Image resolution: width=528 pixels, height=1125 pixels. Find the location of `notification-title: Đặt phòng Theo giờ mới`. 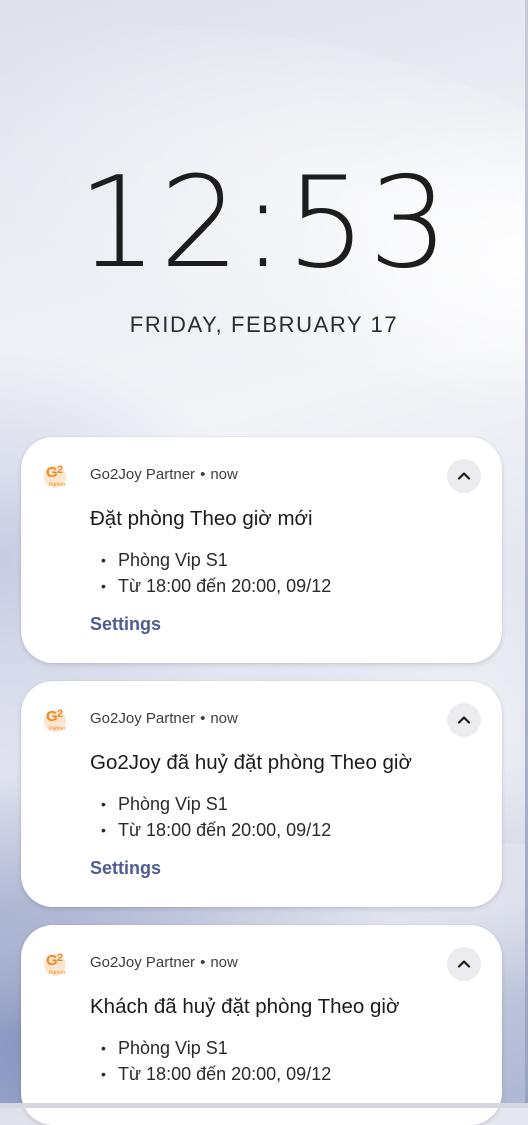

notification-title: Đặt phòng Theo giờ mới is located at coordinates (201, 518).